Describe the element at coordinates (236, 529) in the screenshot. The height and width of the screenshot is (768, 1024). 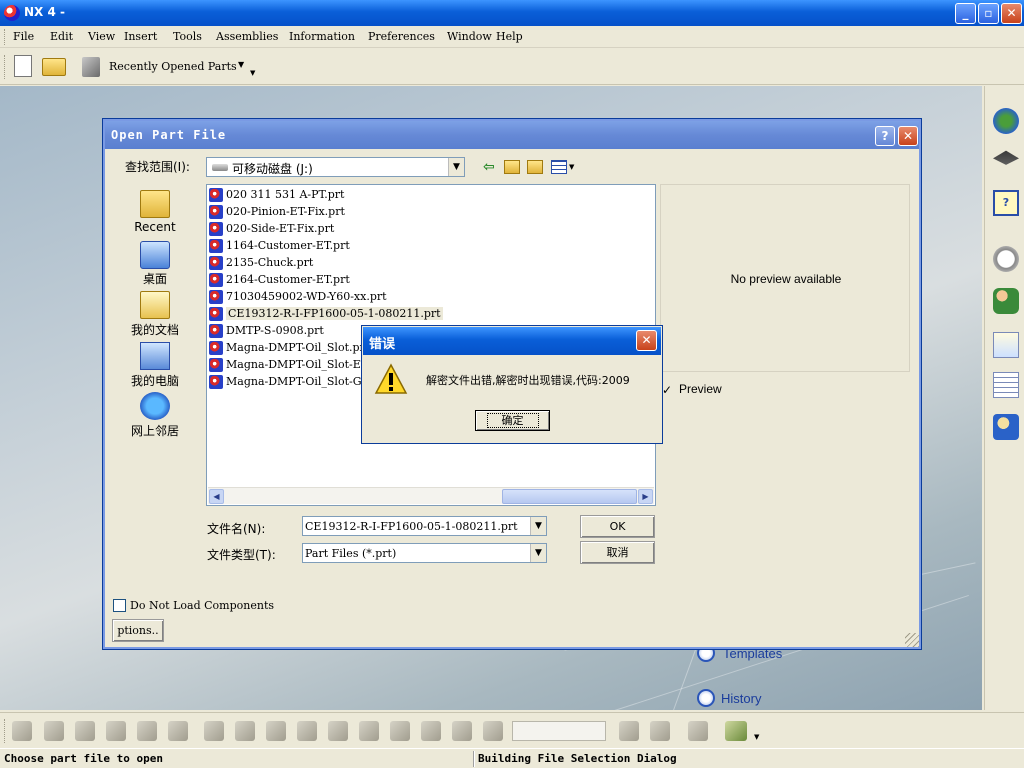
I see `filename-label: 文件名(N):` at that location.